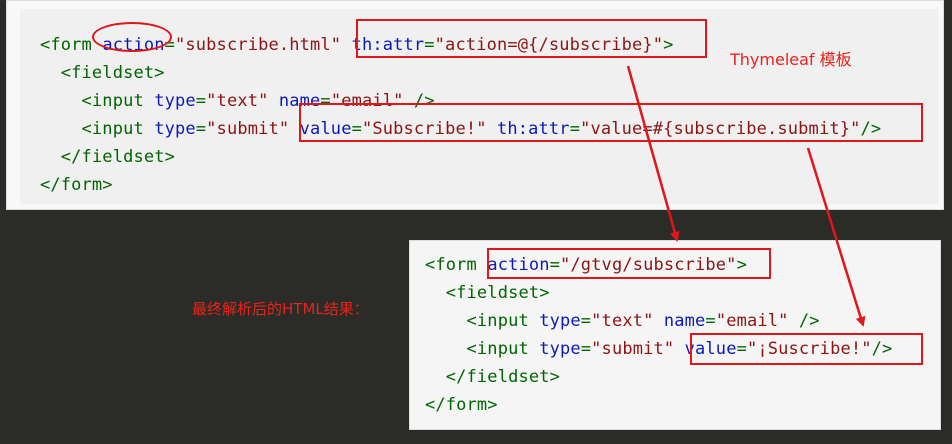  I want to click on arrow-to-result-action, so click(653, 153).